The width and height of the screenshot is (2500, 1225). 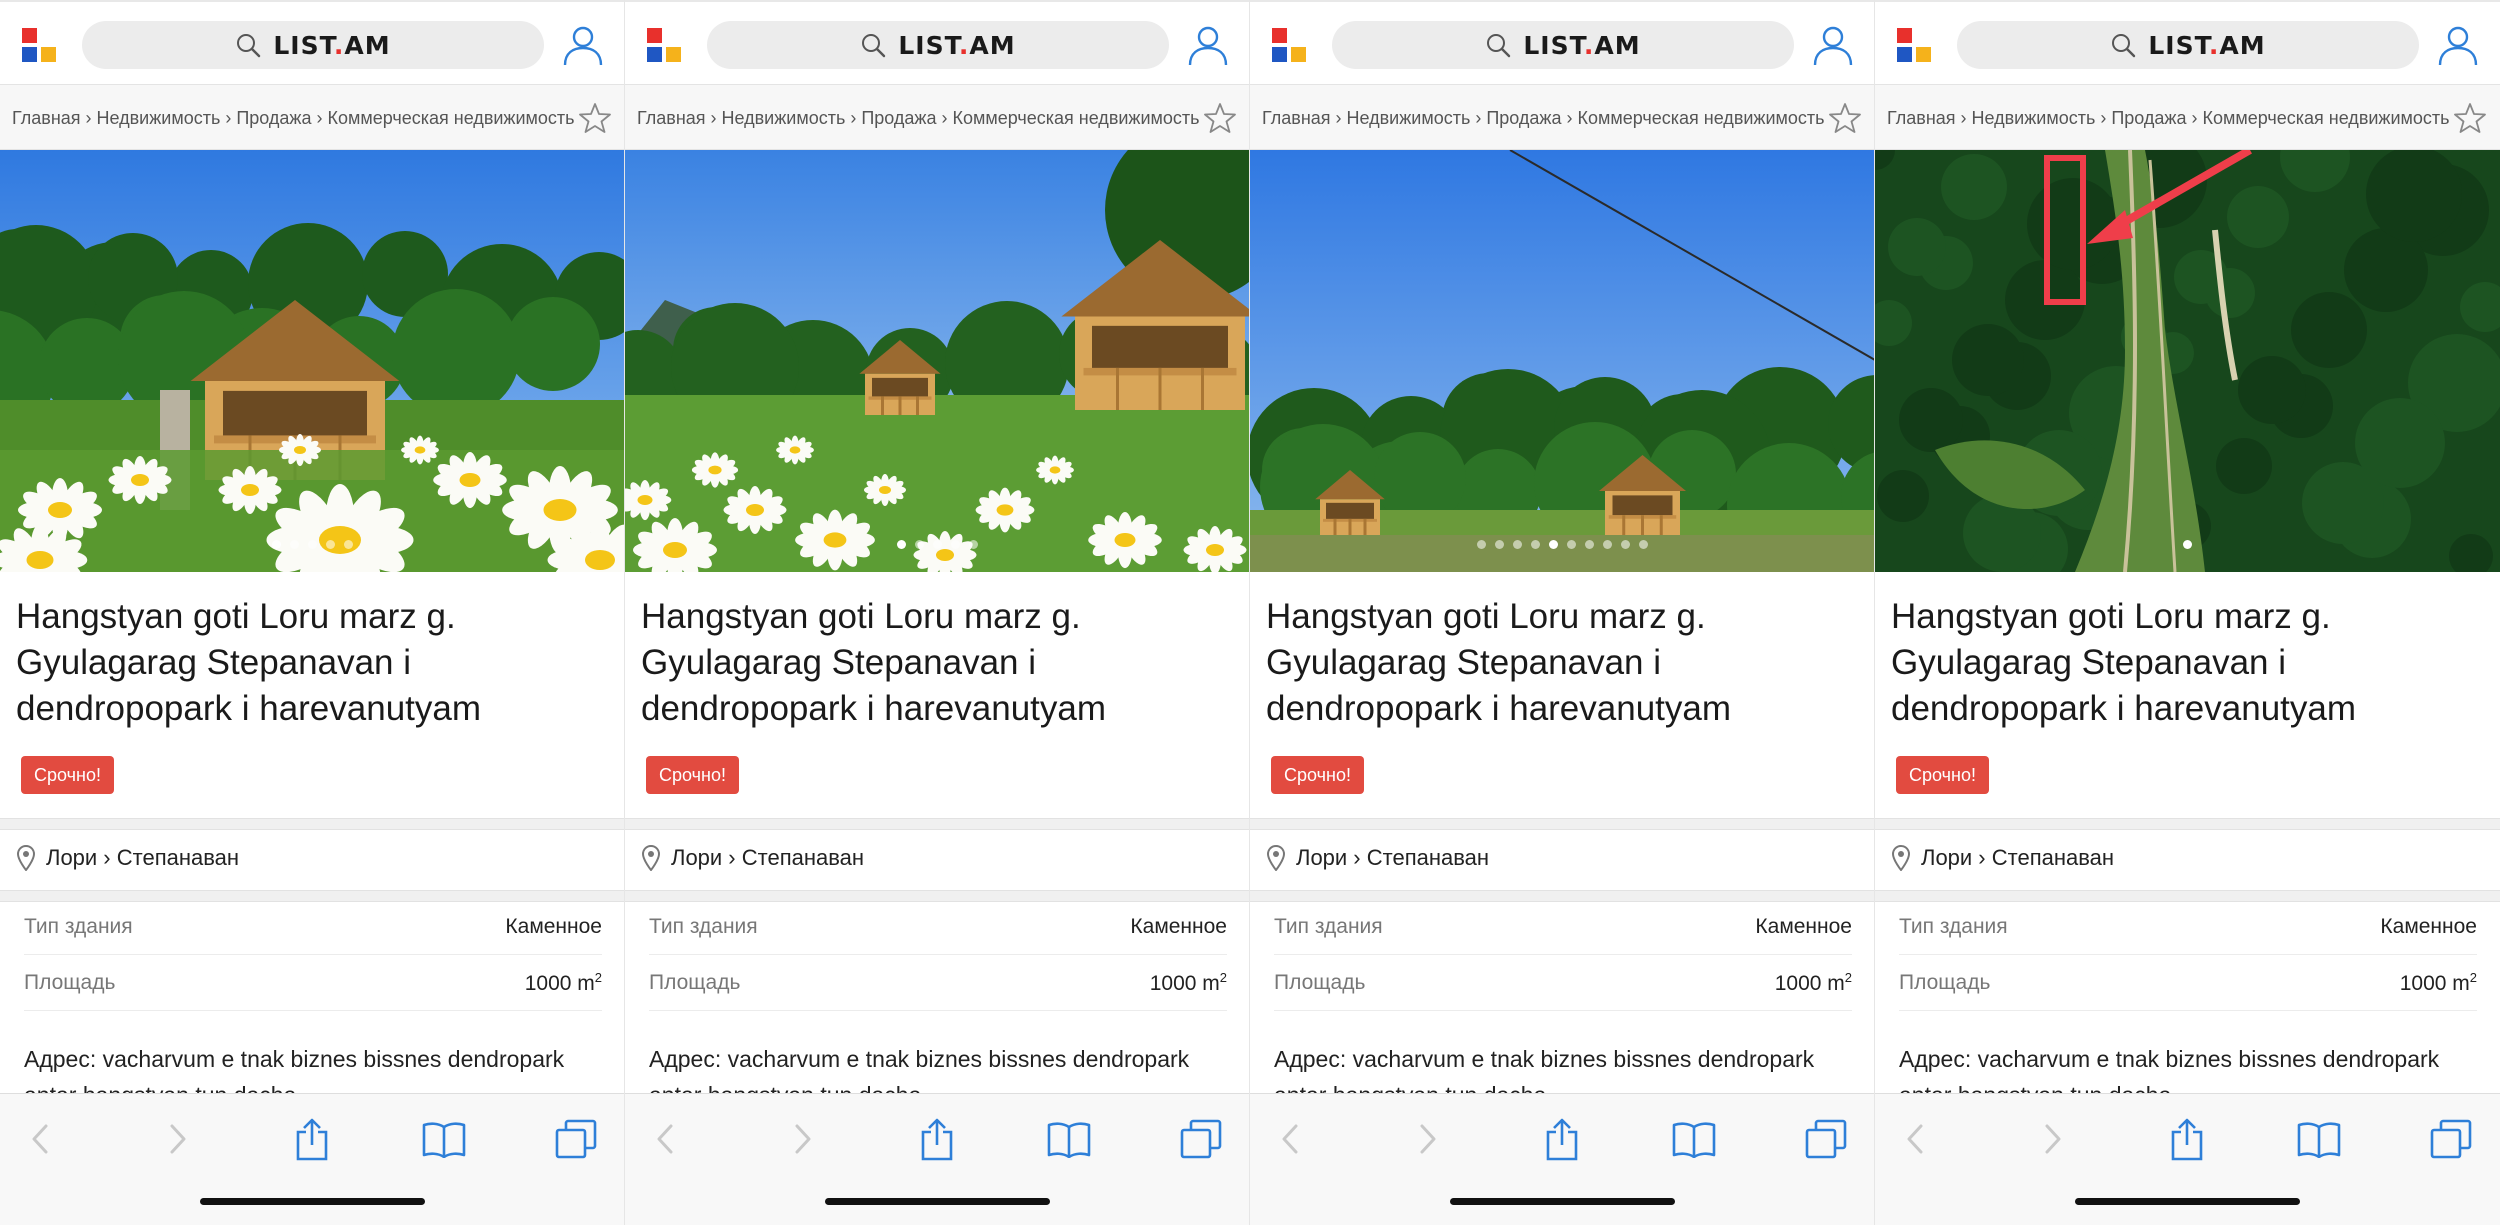 What do you see at coordinates (2473, 977) in the screenshot?
I see `area-unit-exponent: 2` at bounding box center [2473, 977].